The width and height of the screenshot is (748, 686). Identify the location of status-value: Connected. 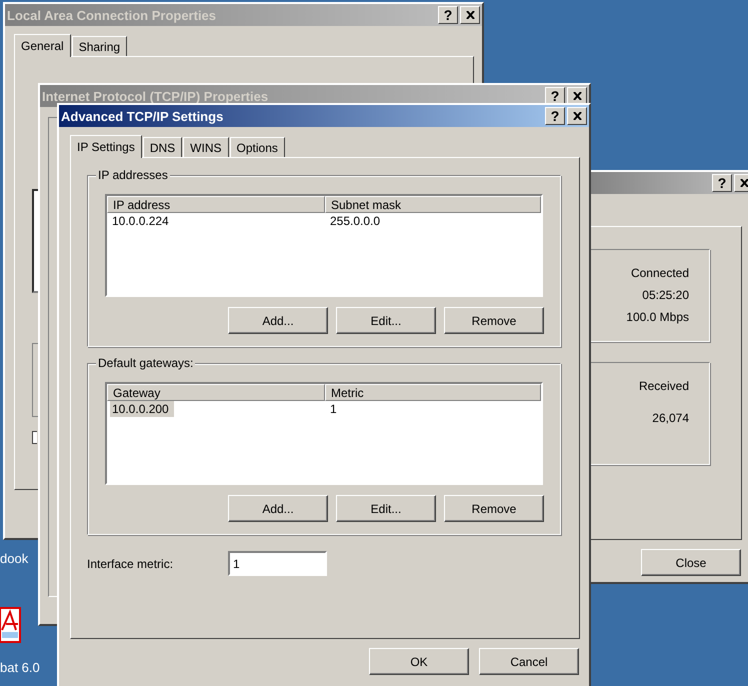
(659, 273).